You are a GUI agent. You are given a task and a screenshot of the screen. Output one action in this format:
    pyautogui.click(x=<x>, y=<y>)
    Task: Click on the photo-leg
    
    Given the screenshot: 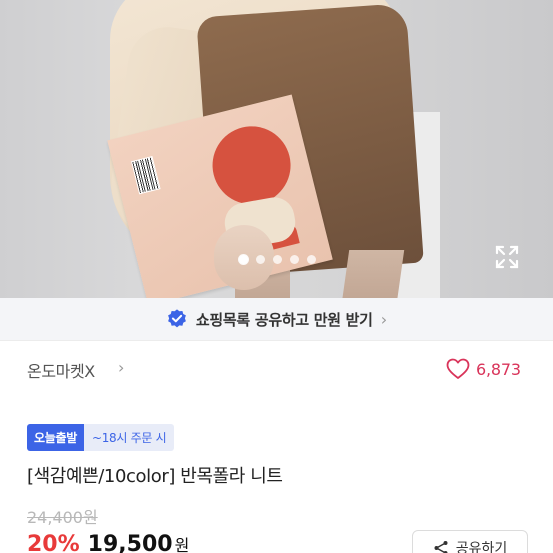 What is the action you would take?
    pyautogui.click(x=372, y=274)
    